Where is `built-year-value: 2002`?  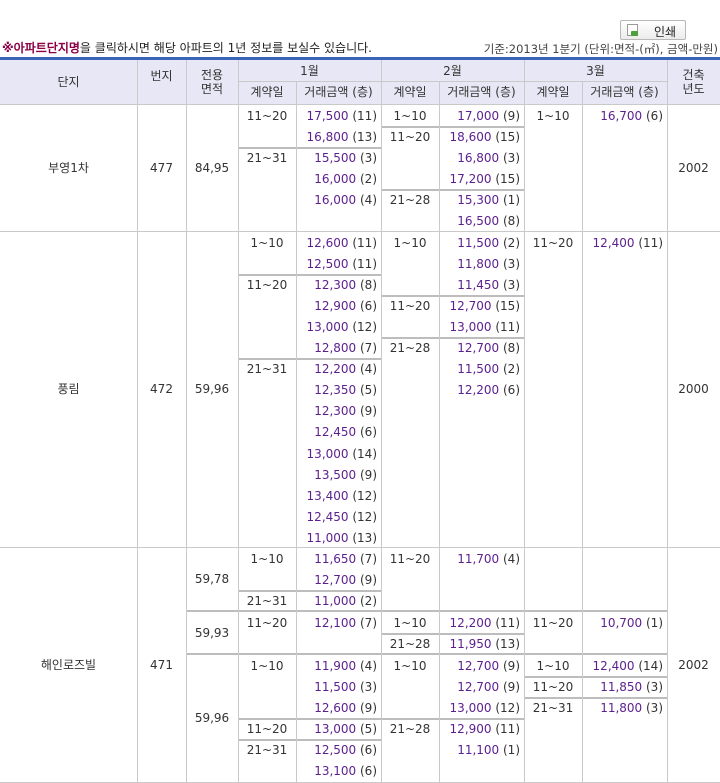 built-year-value: 2002 is located at coordinates (693, 664).